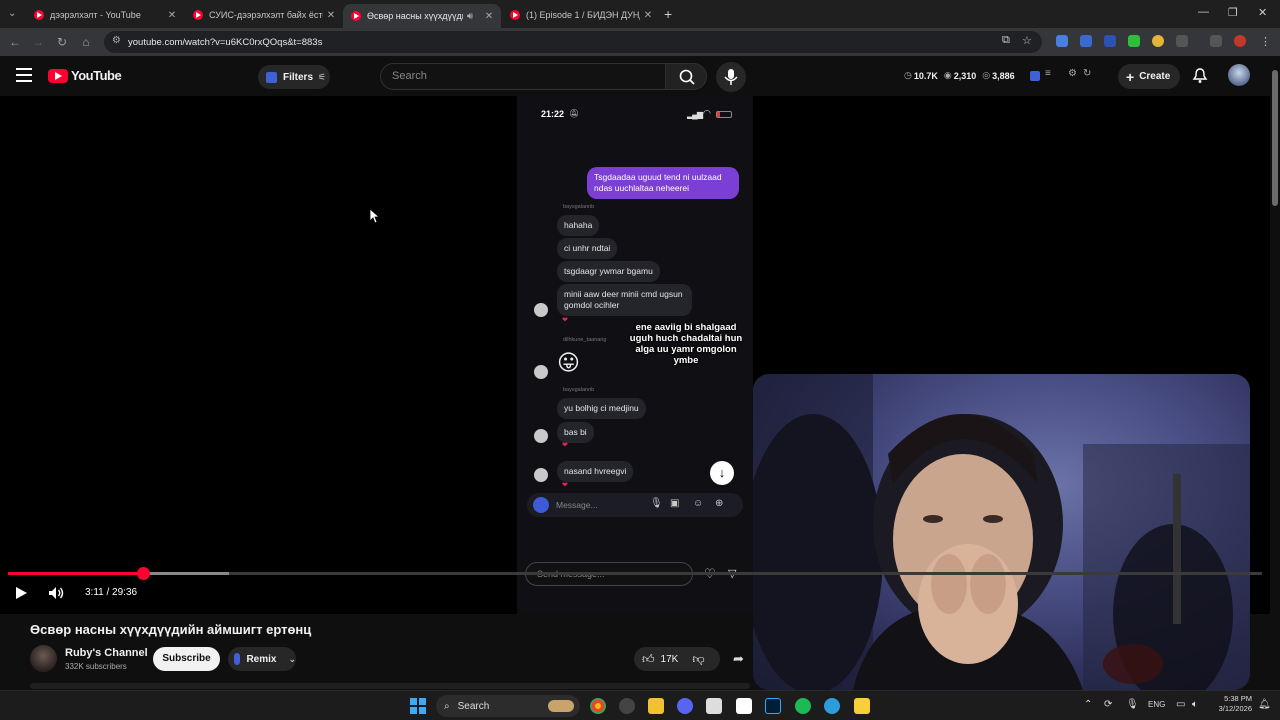  What do you see at coordinates (1088, 704) in the screenshot?
I see `show-hidden-icons-chevron: ⌃` at bounding box center [1088, 704].